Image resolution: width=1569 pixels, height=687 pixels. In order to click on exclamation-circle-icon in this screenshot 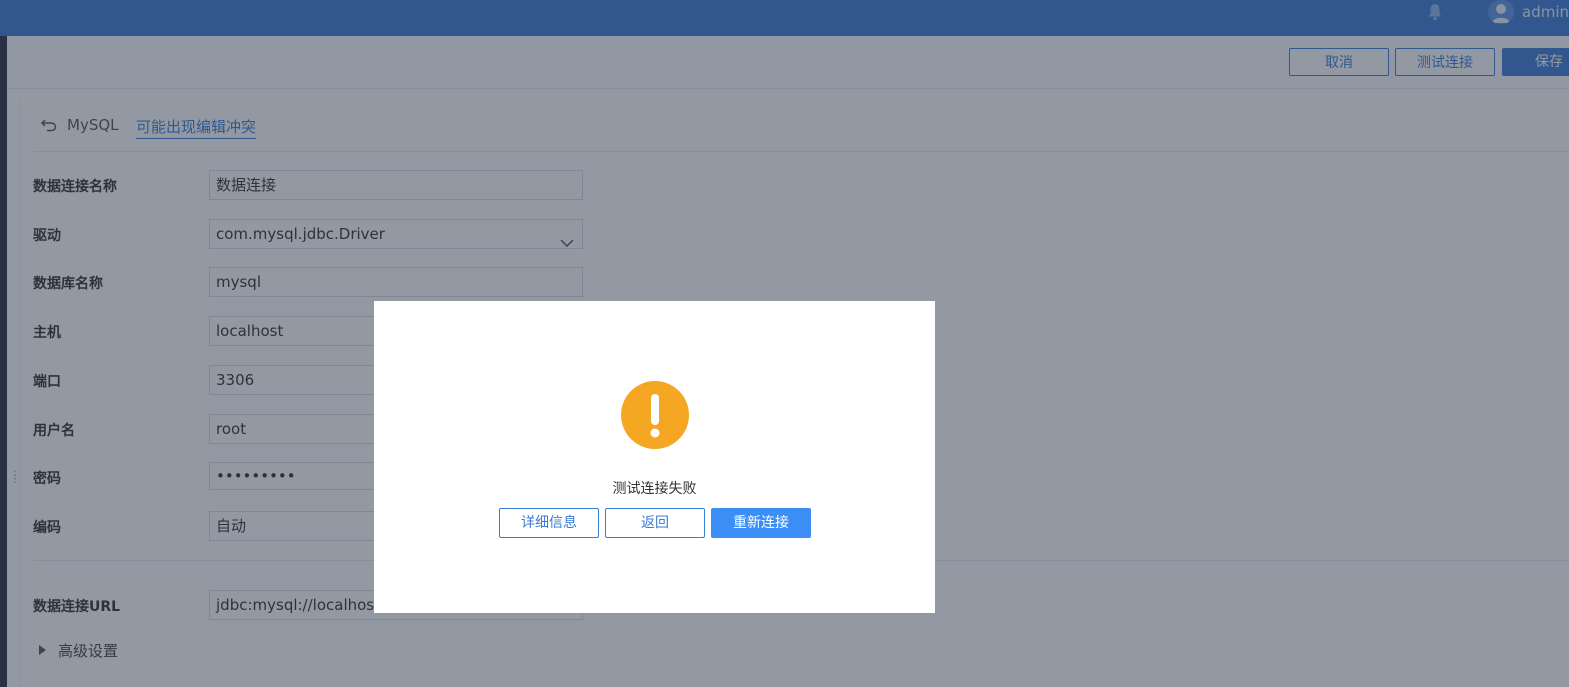, I will do `click(655, 415)`.